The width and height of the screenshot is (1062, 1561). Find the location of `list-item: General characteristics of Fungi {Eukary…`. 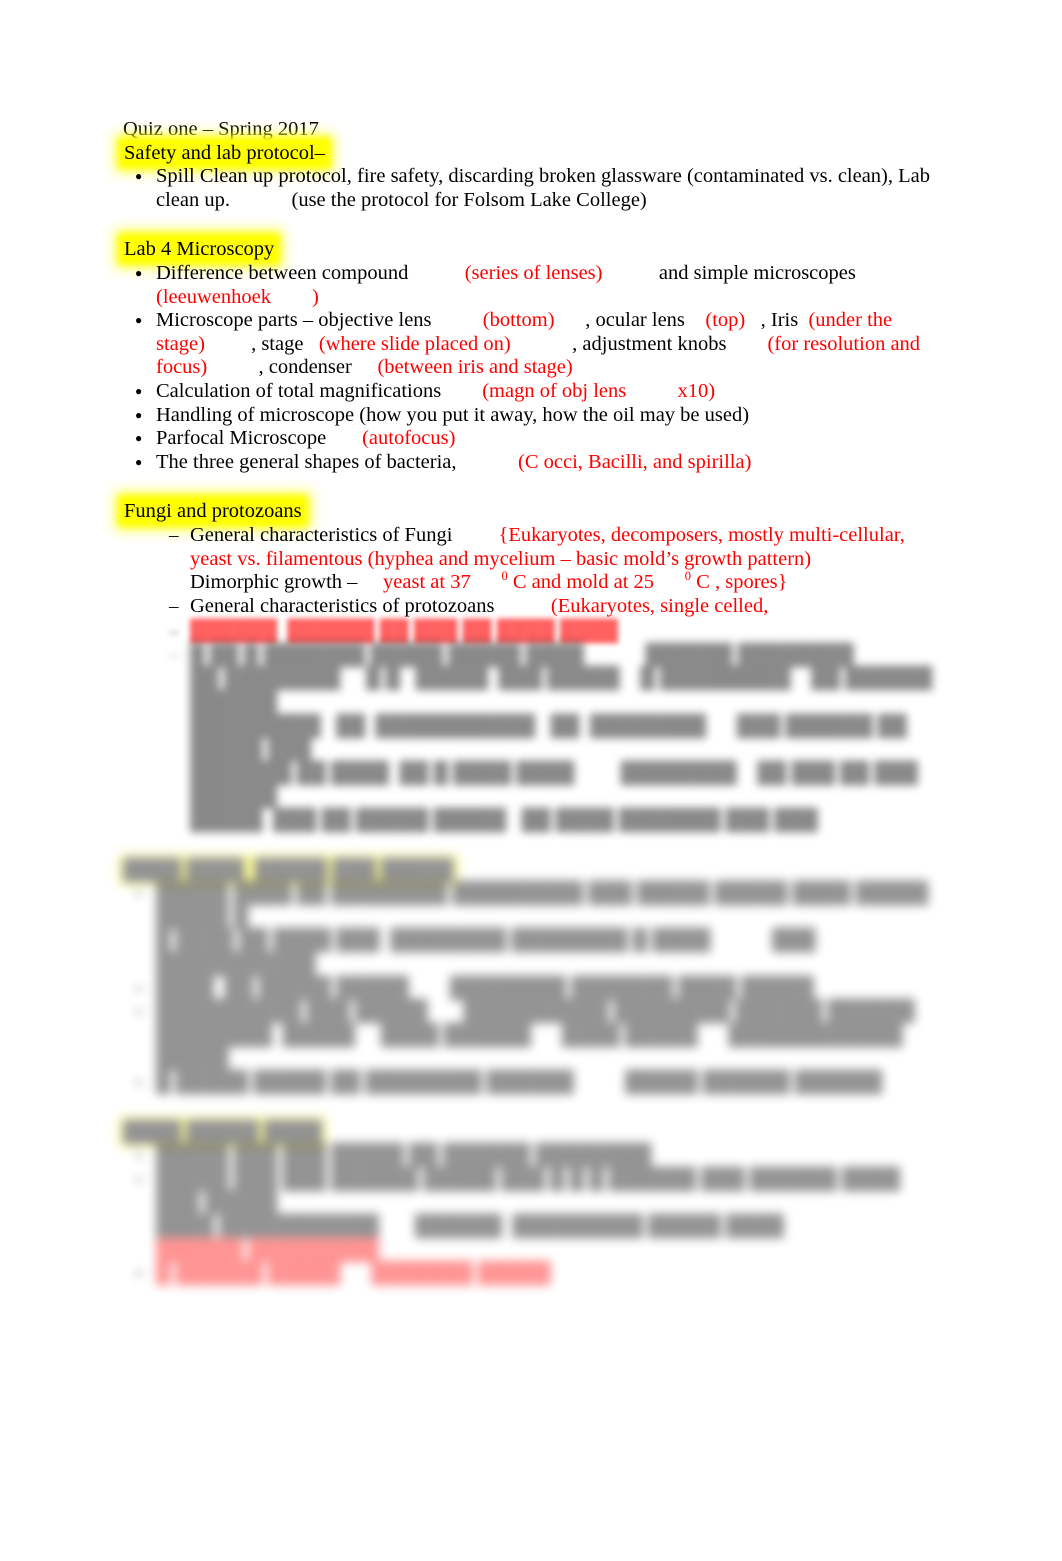

list-item: General characteristics of Fungi {Eukary… is located at coordinates (550, 559).